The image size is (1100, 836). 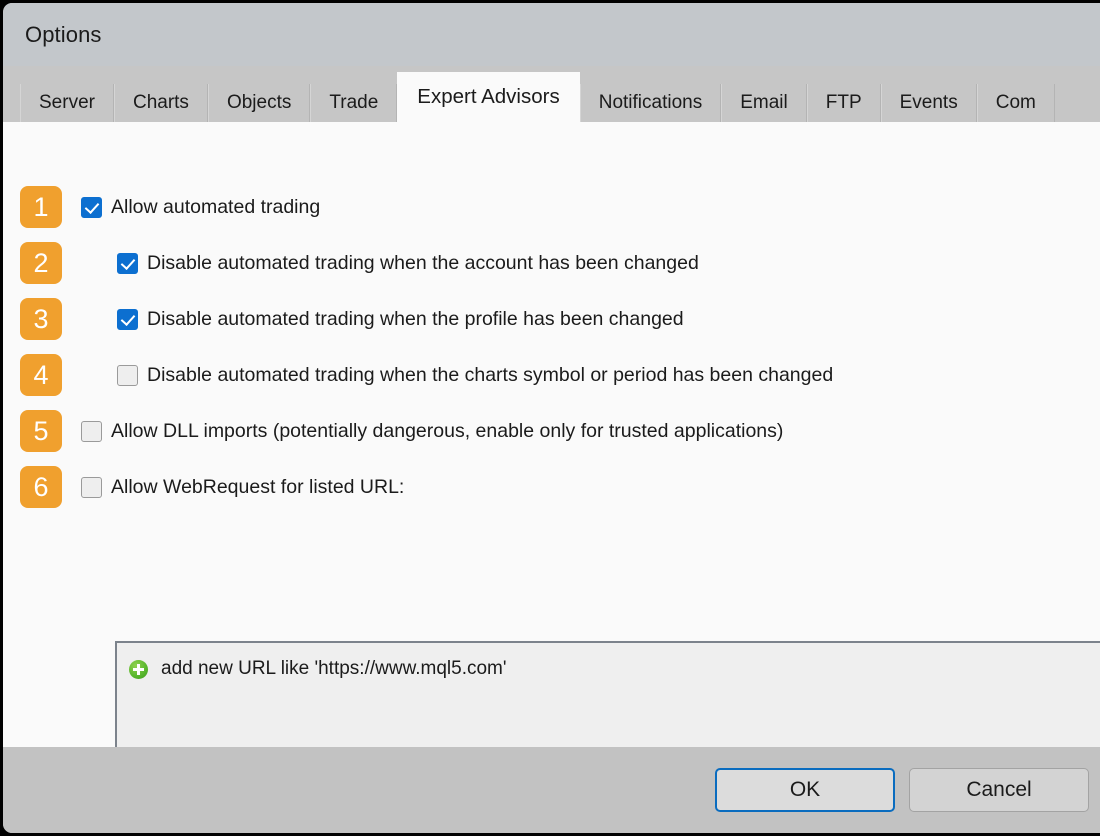 What do you see at coordinates (160, 103) in the screenshot?
I see `tab-charts: Charts` at bounding box center [160, 103].